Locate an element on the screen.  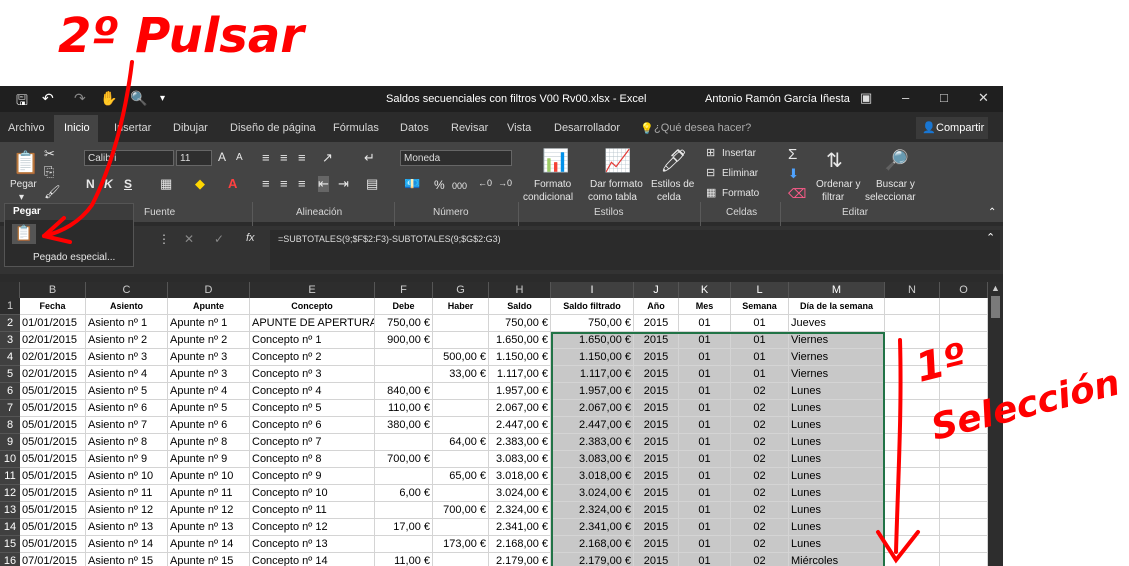
arrow-selection is located at coordinates (898, 446).